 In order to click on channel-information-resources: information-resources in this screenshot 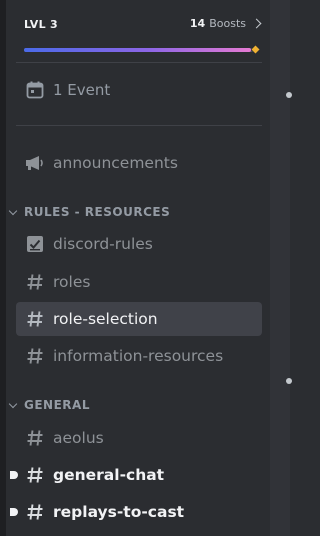, I will do `click(139, 356)`.